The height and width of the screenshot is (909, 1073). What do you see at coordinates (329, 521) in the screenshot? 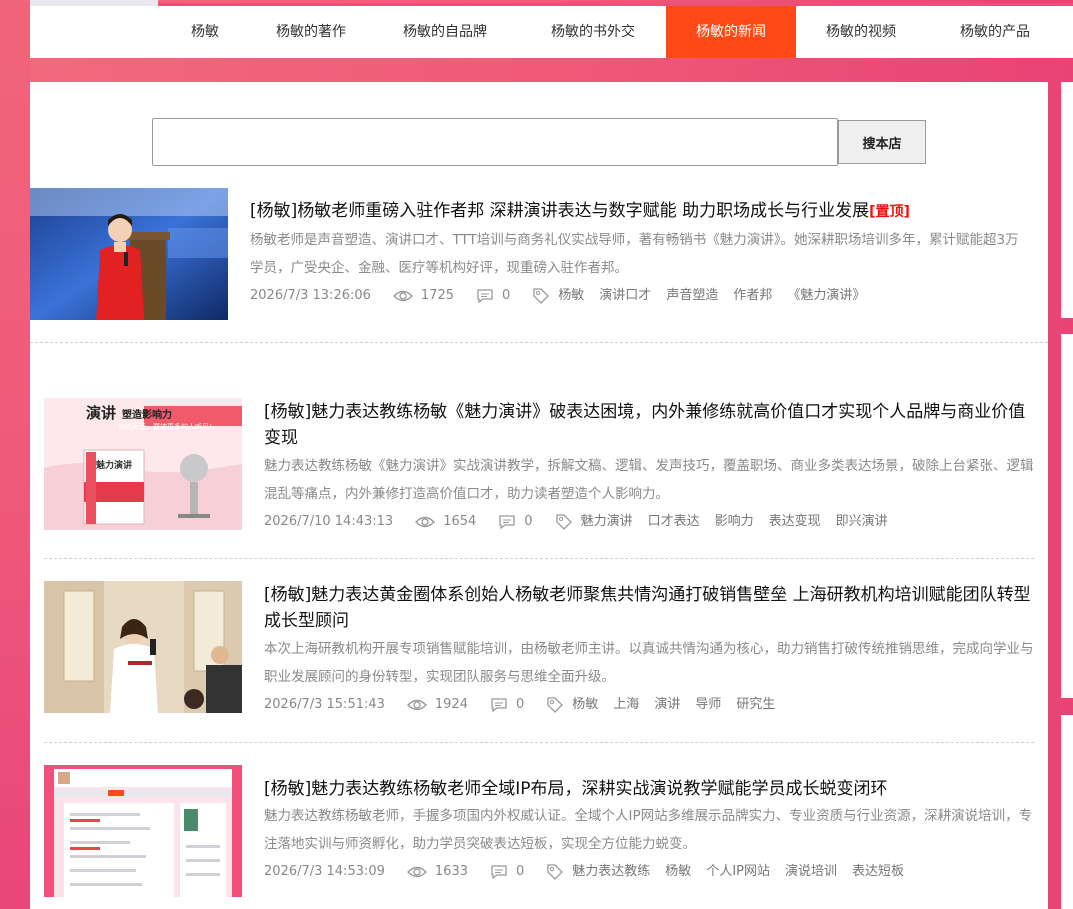
I see `article-date: 2026/7/10 14:43:13` at bounding box center [329, 521].